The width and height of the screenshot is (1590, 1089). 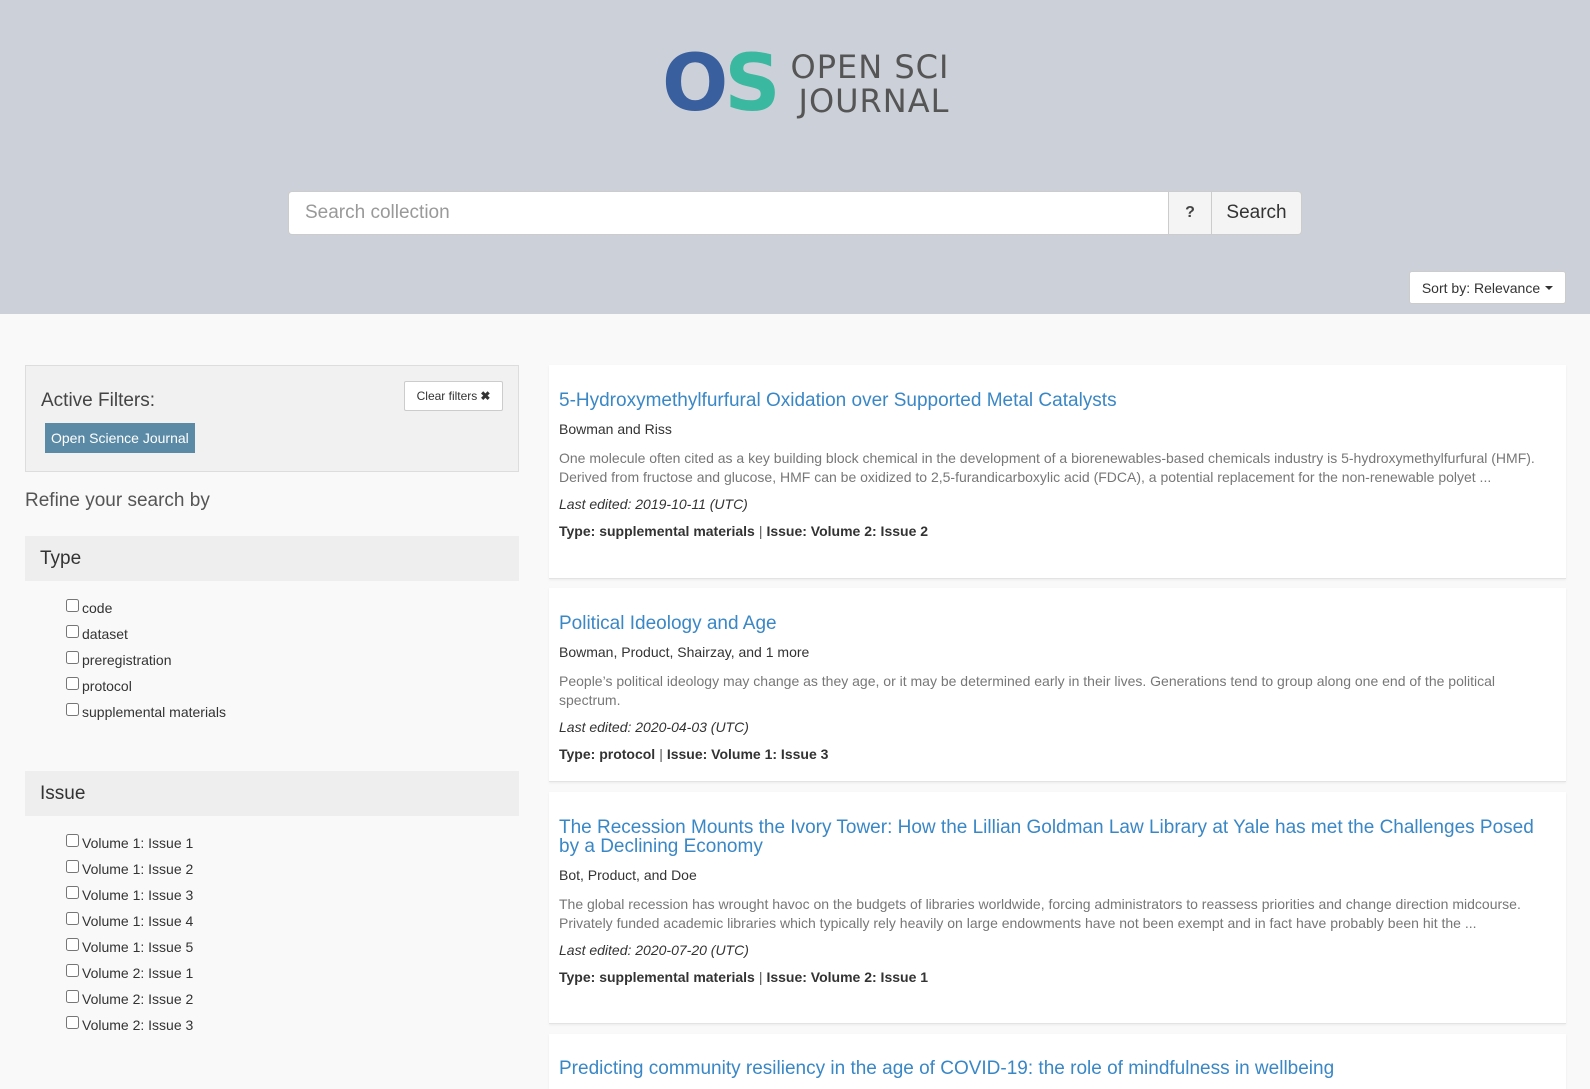 What do you see at coordinates (146, 686) in the screenshot?
I see `facet-option: protocol` at bounding box center [146, 686].